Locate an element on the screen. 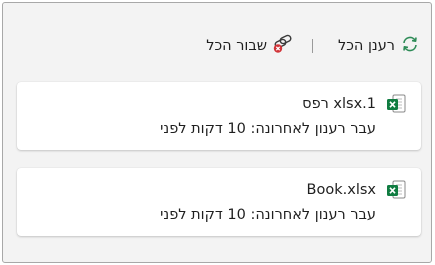  break-all-label: שבור הכל is located at coordinates (236, 46).